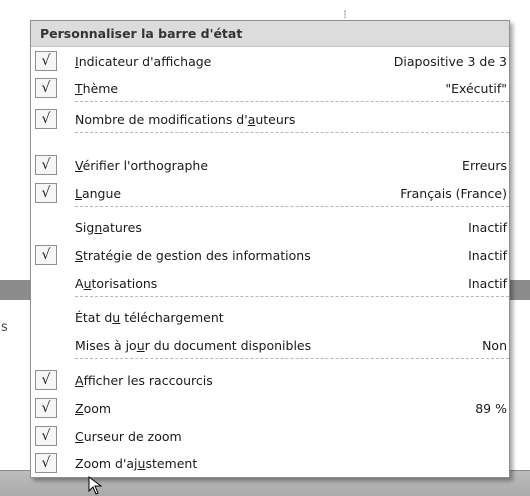 The height and width of the screenshot is (496, 530). What do you see at coordinates (193, 255) in the screenshot?
I see `menu-item-label: Stratégie de gestion des informations` at bounding box center [193, 255].